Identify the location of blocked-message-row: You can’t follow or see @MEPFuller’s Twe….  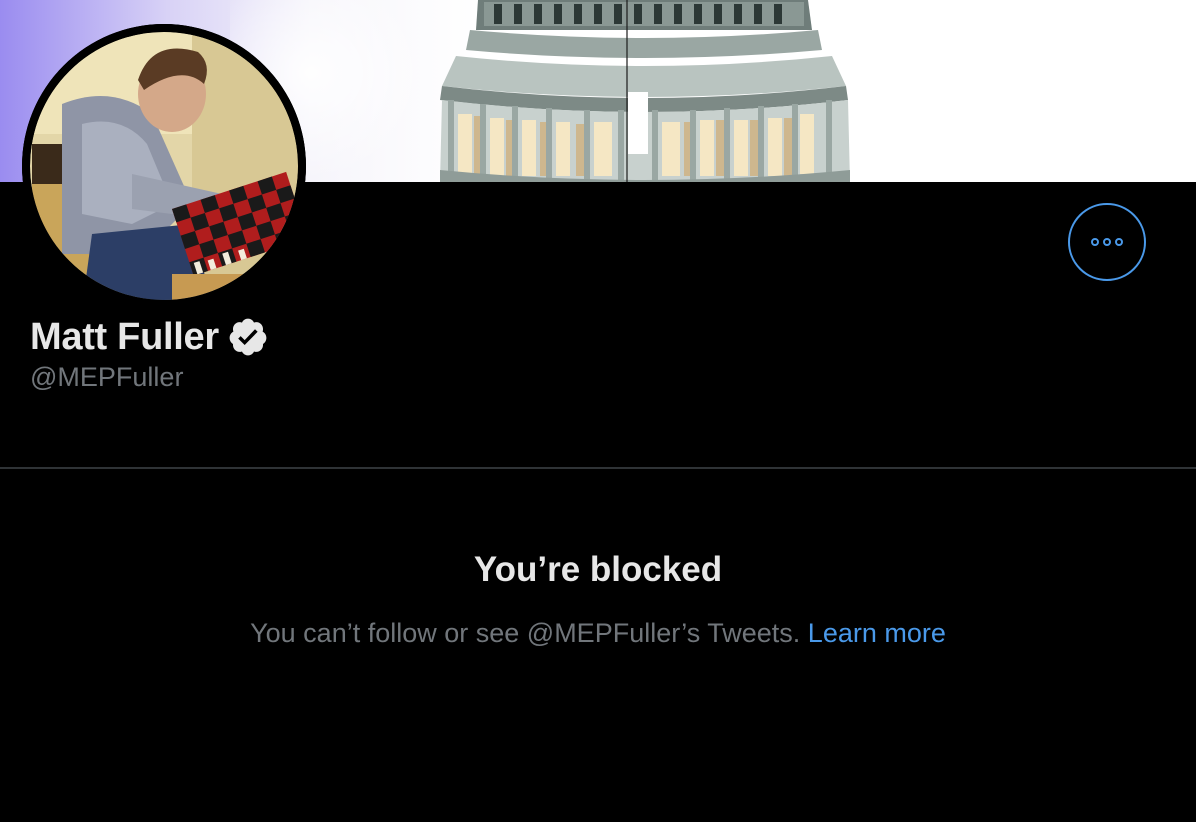
(598, 633).